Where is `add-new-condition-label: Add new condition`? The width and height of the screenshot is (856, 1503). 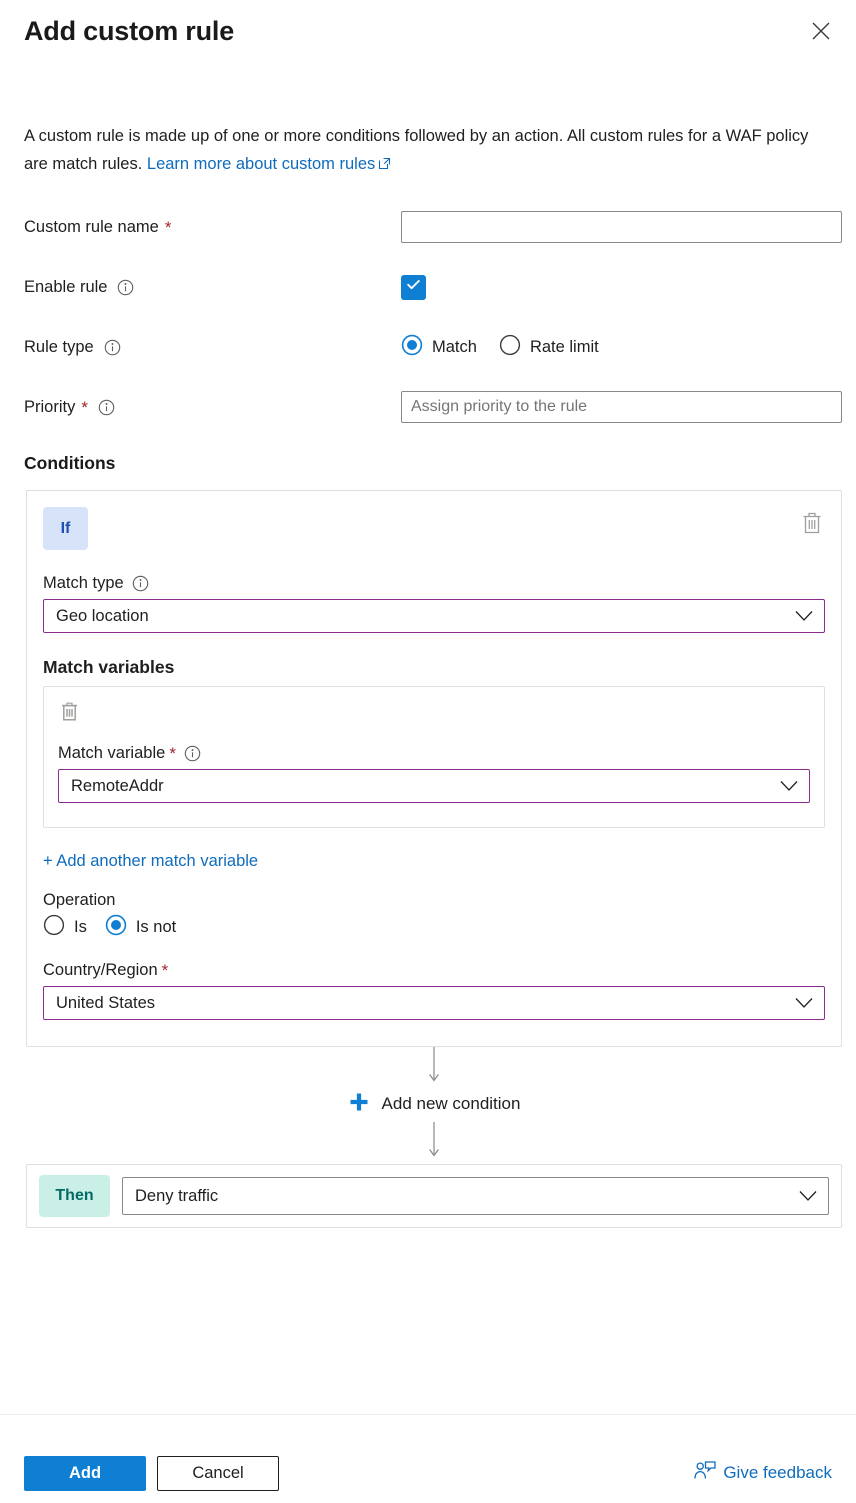
add-new-condition-label: Add new condition is located at coordinates (451, 1103).